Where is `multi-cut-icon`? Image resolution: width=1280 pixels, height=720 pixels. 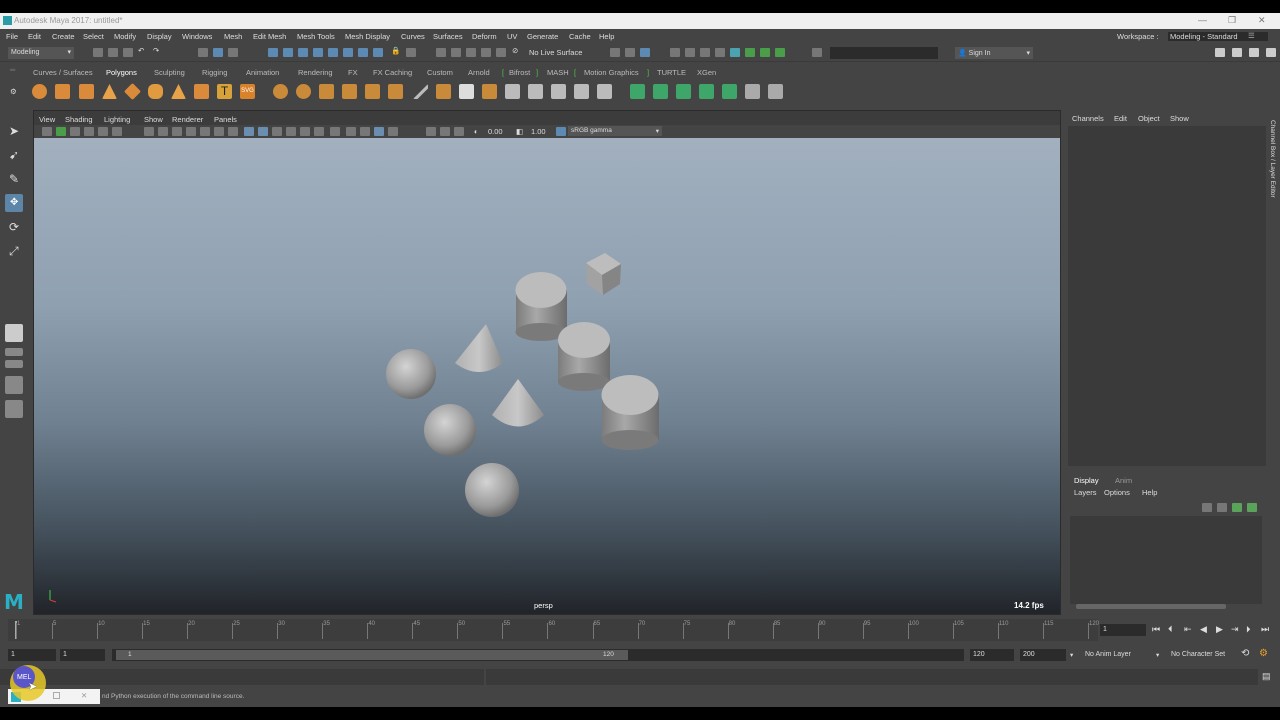
multi-cut-icon is located at coordinates (420, 91).